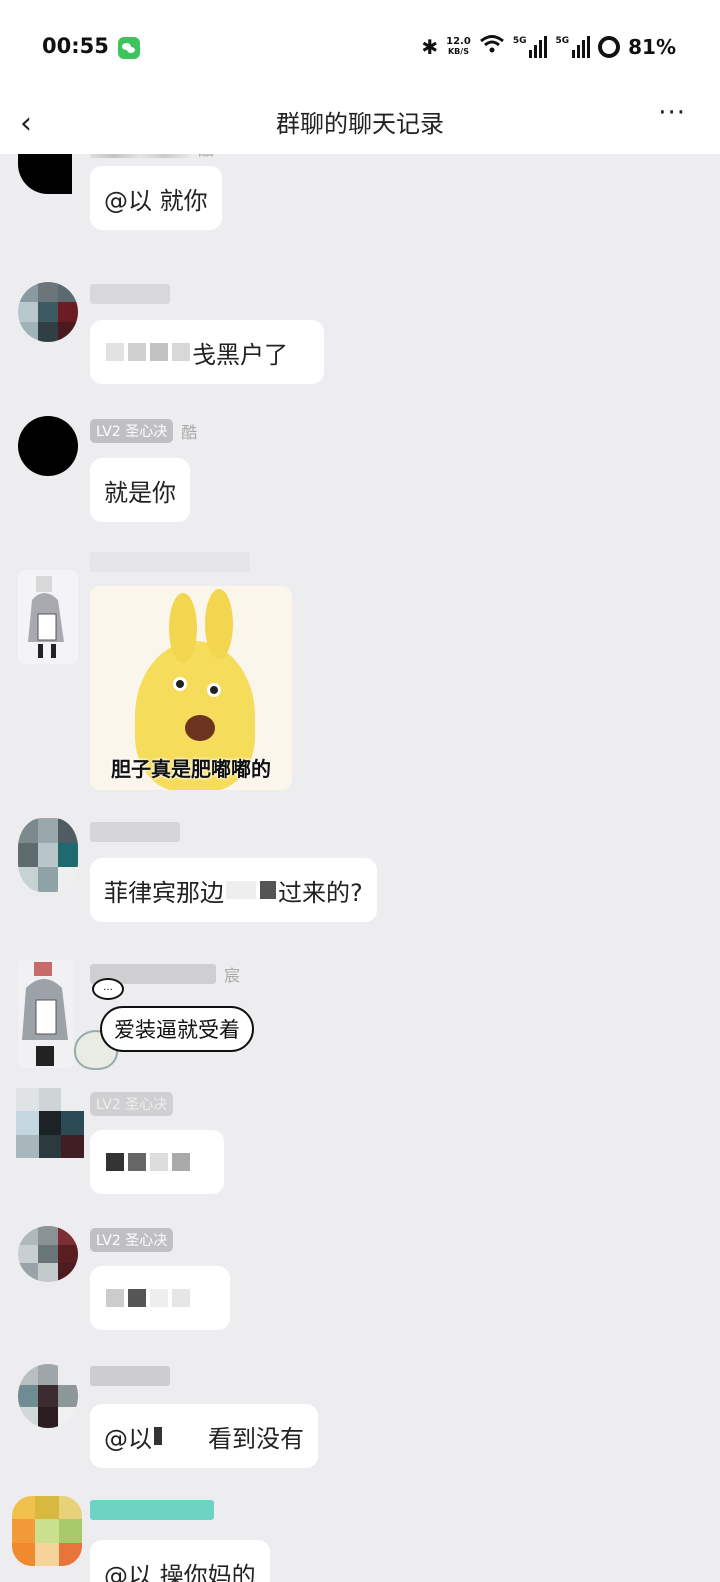  Describe the element at coordinates (177, 1029) in the screenshot. I see `sticker-text: 爱装逼就受着` at that location.